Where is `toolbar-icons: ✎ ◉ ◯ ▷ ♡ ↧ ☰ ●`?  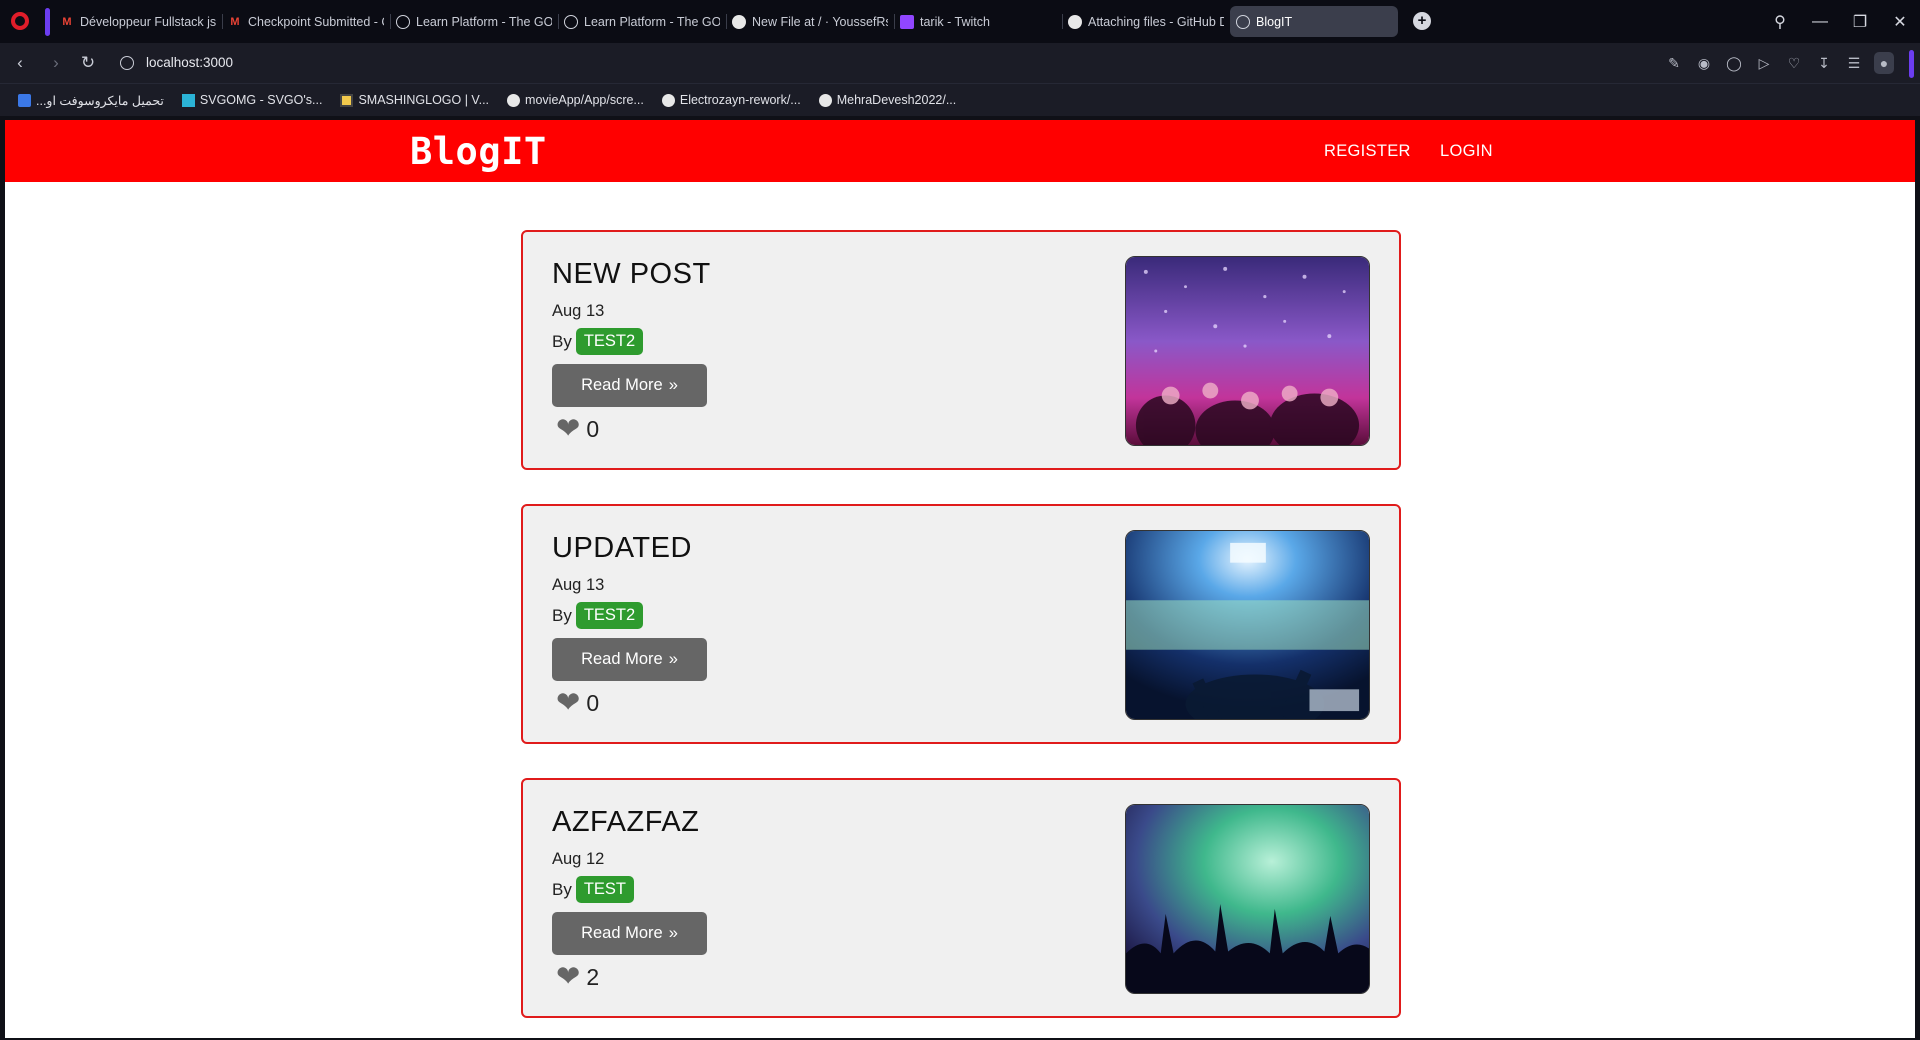
toolbar-icons: ✎ ◉ ◯ ▷ ♡ ↧ ☰ ● is located at coordinates (1779, 63).